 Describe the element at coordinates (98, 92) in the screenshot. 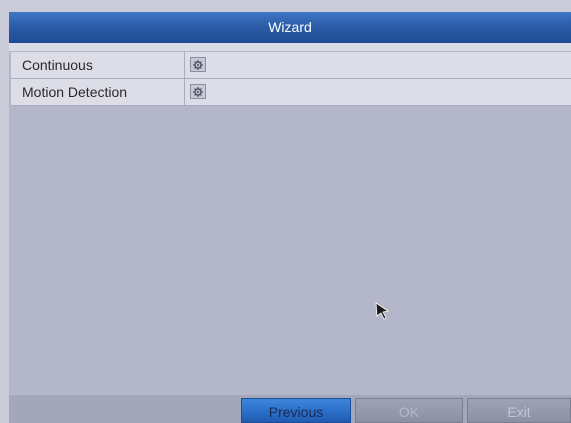

I see `row-label: Motion Detection` at that location.